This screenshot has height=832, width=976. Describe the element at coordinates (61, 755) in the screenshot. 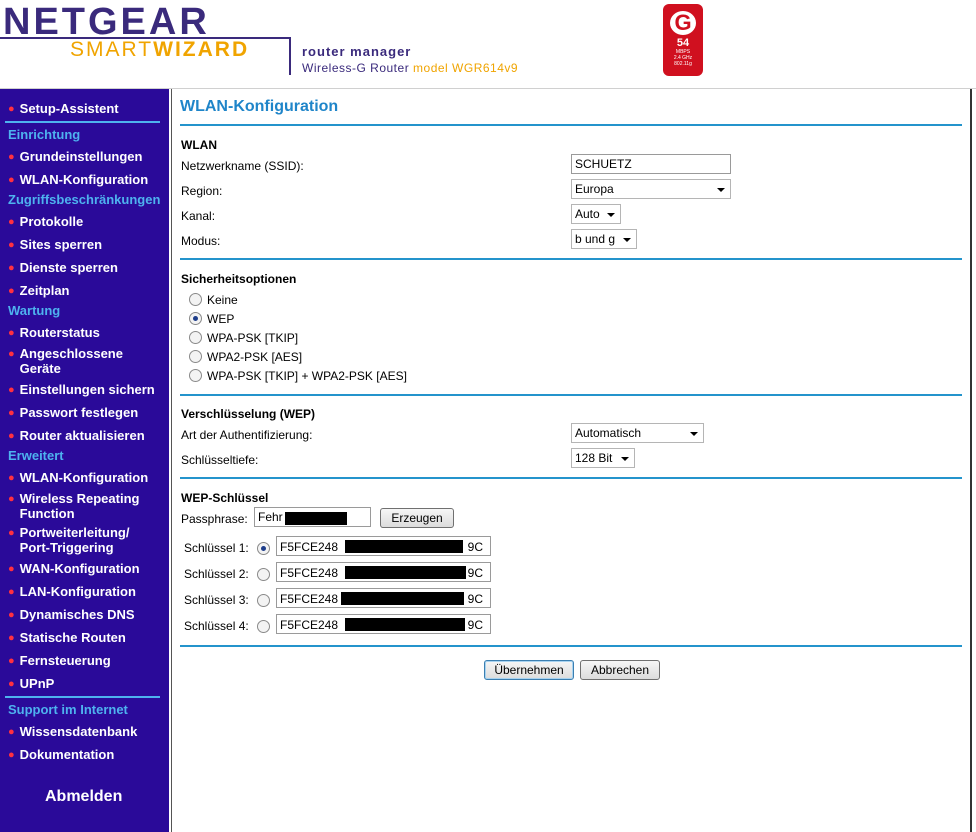

I see `sidebar-item-dokumentation: ● Dokumentation` at that location.